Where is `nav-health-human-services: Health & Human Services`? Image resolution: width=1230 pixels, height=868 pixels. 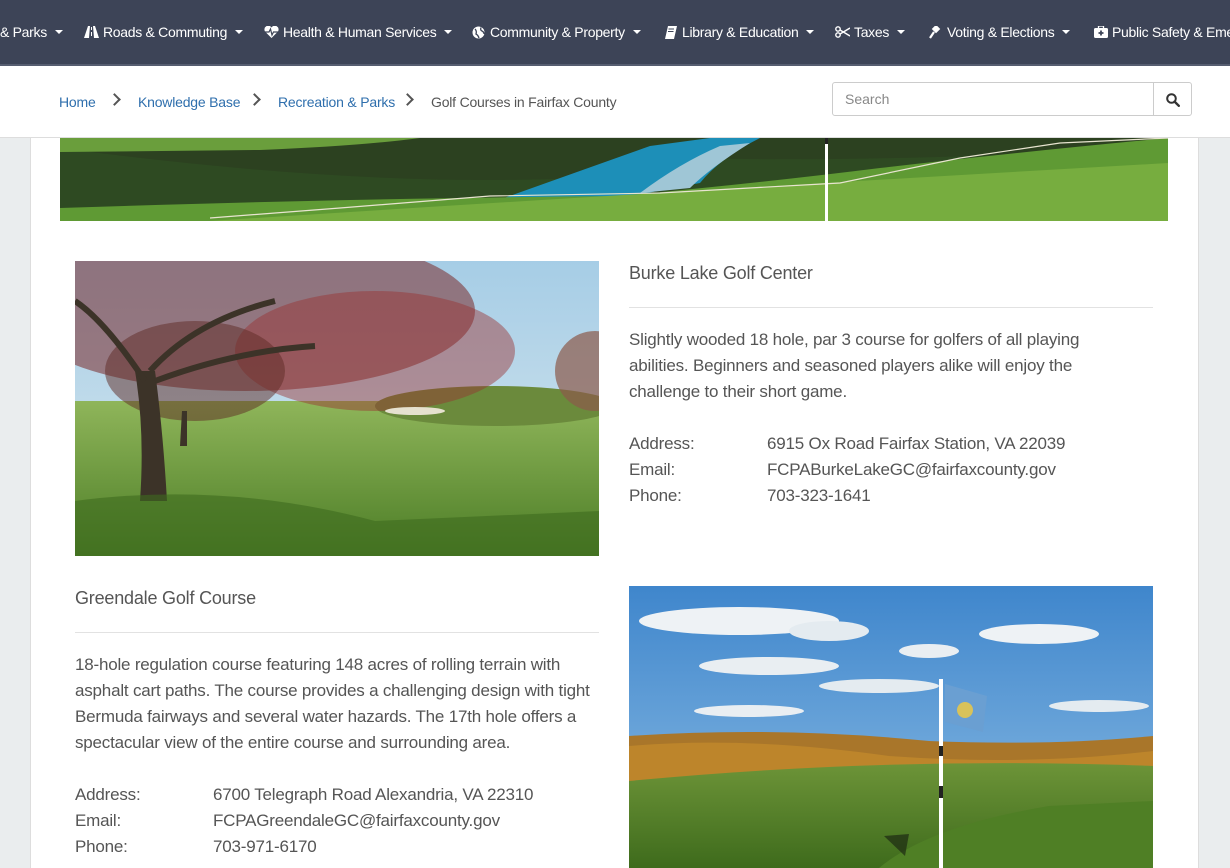 nav-health-human-services: Health & Human Services is located at coordinates (358, 32).